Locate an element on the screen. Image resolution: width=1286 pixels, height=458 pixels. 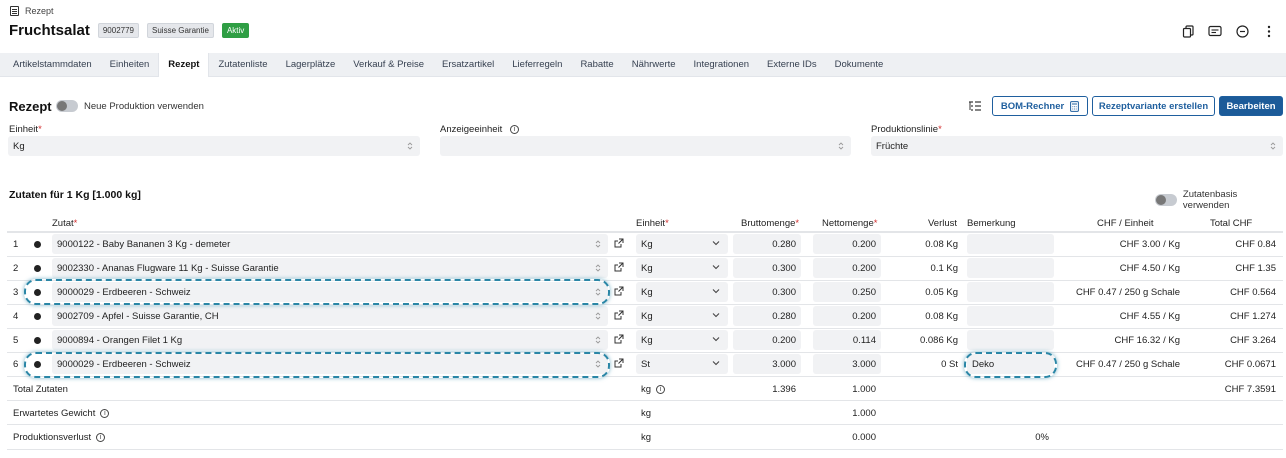
display-unit-select is located at coordinates (645, 146).